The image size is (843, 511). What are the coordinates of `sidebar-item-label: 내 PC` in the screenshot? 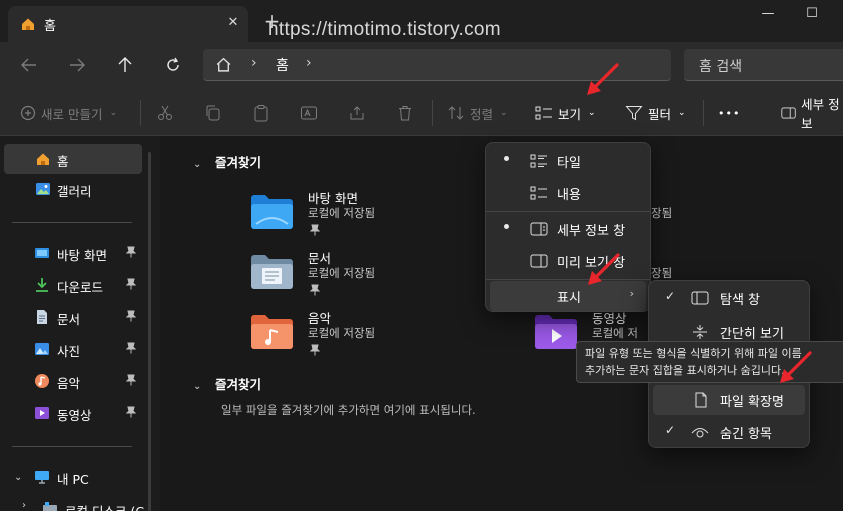 It's located at (73, 479).